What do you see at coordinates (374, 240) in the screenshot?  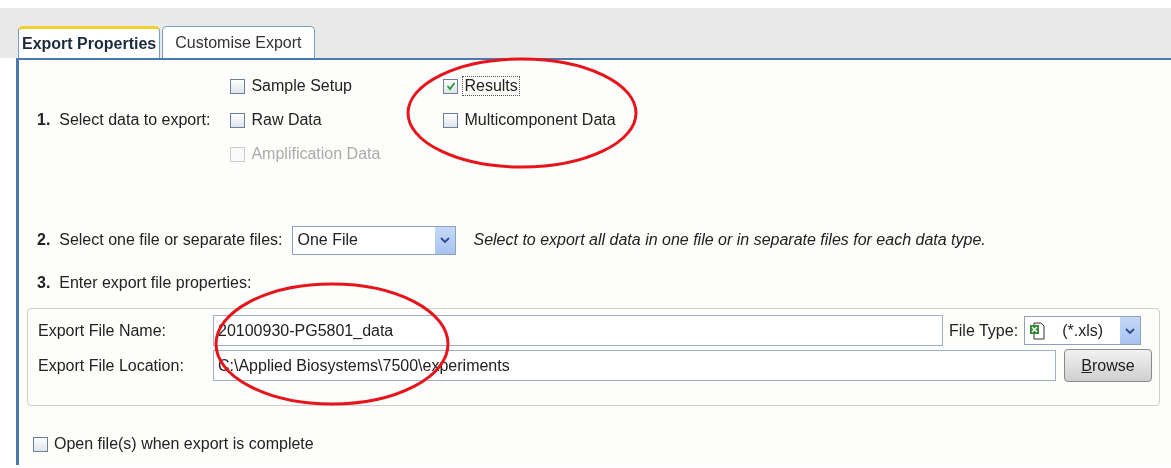 I see `file-mode-dropdown: One File` at bounding box center [374, 240].